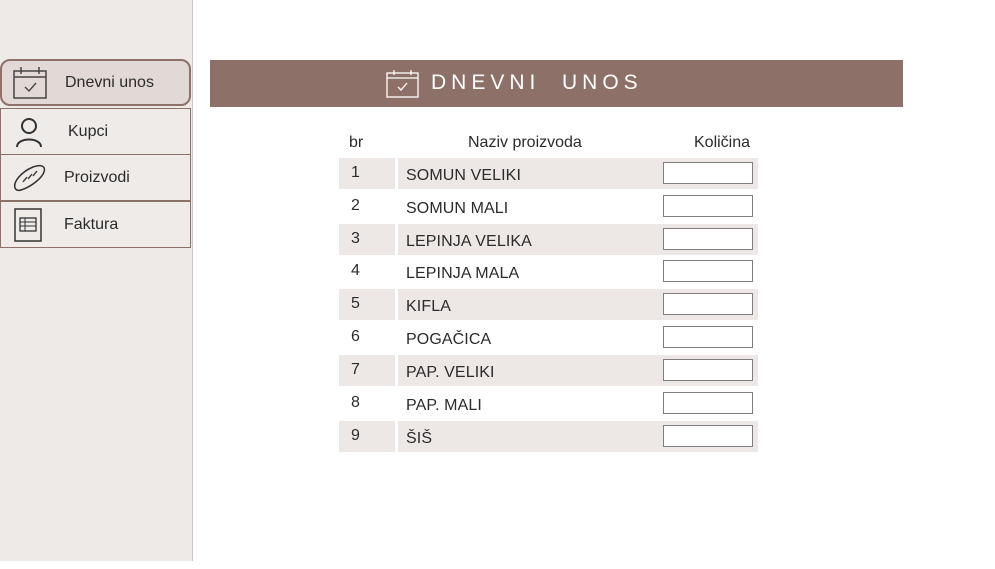 This screenshot has width=995, height=569. I want to click on sidebar-item-label: Faktura, so click(91, 224).